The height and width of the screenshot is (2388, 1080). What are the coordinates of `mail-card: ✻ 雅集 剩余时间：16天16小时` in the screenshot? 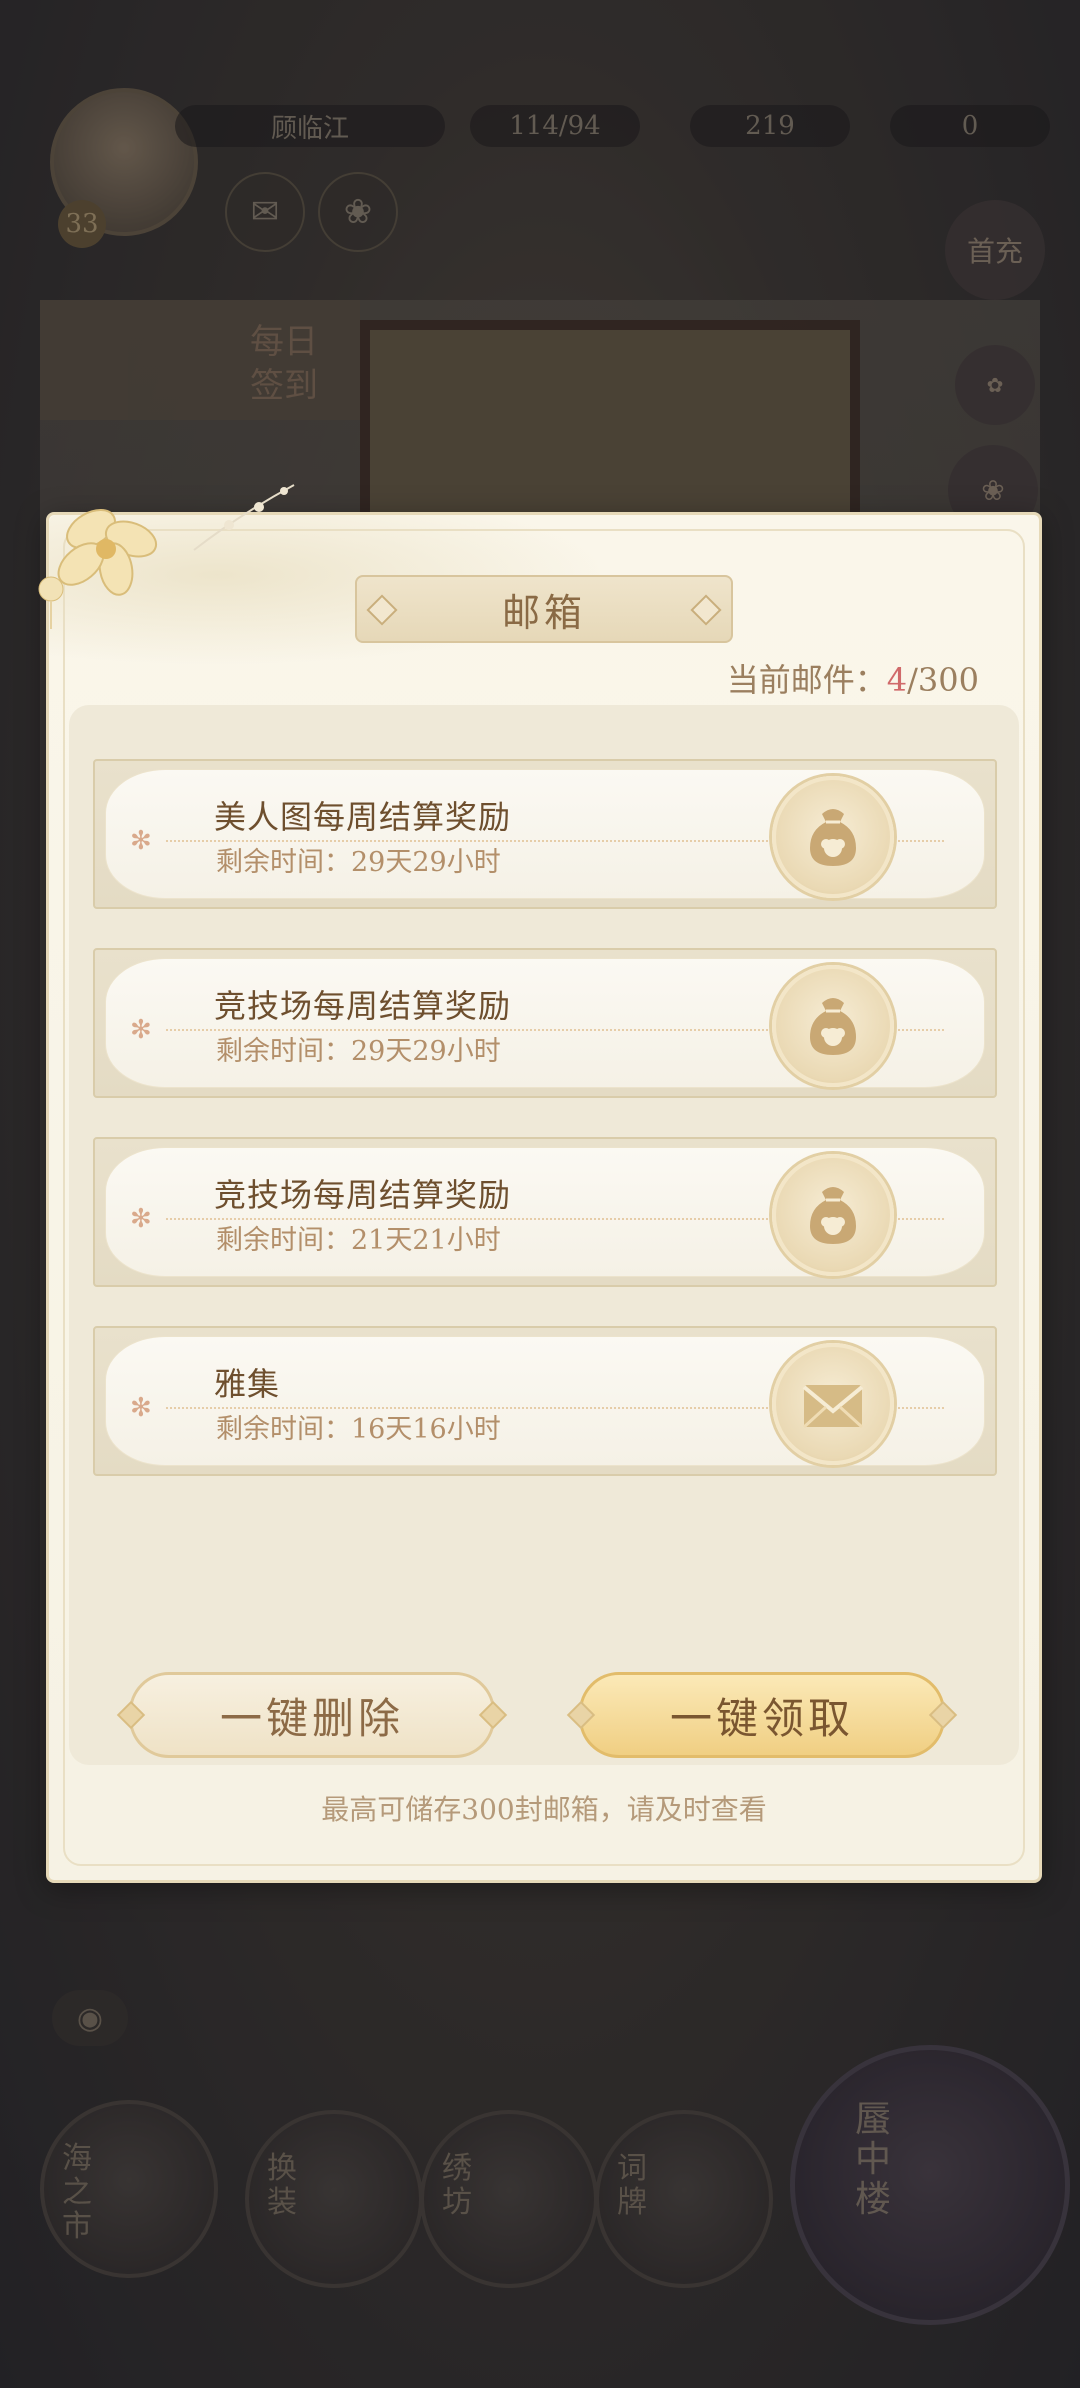 It's located at (545, 1401).